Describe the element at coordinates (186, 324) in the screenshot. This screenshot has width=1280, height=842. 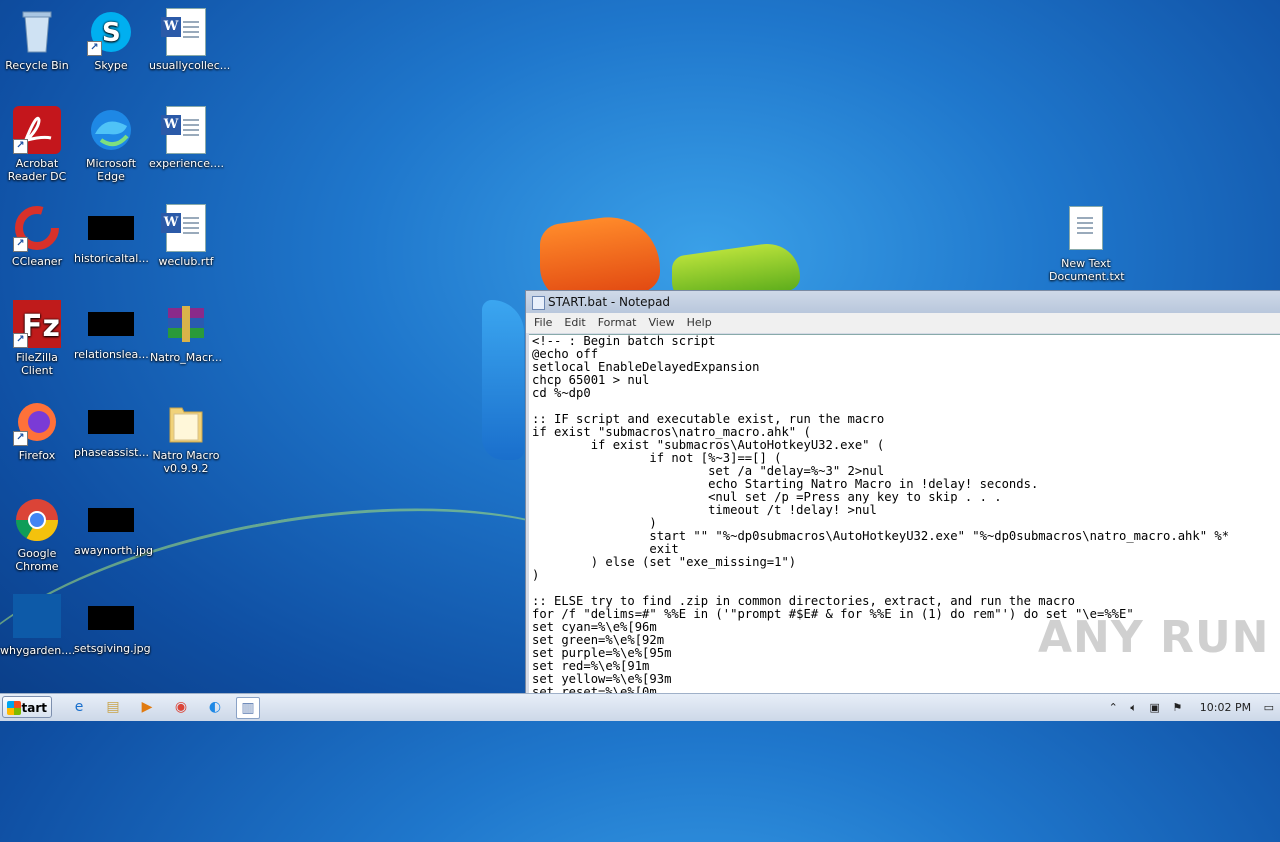
I see `winrar-archive-icon` at that location.